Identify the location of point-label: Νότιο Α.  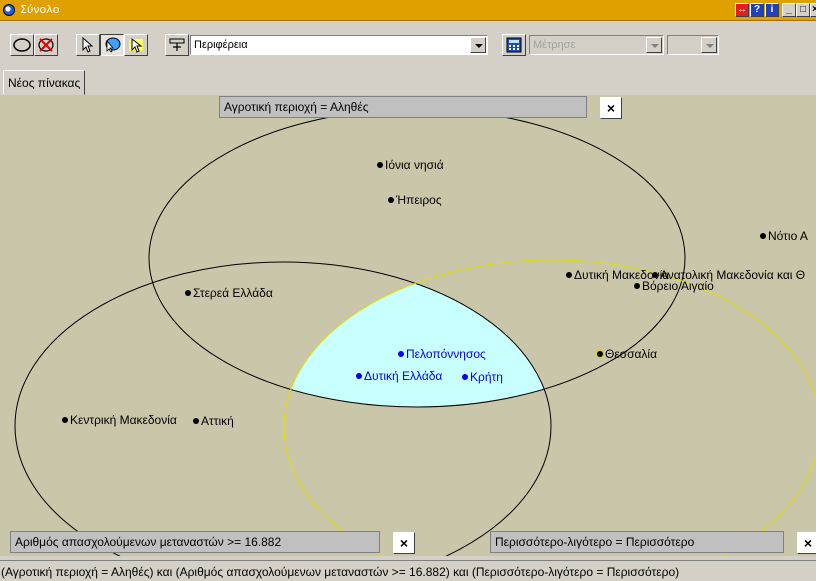
(788, 236).